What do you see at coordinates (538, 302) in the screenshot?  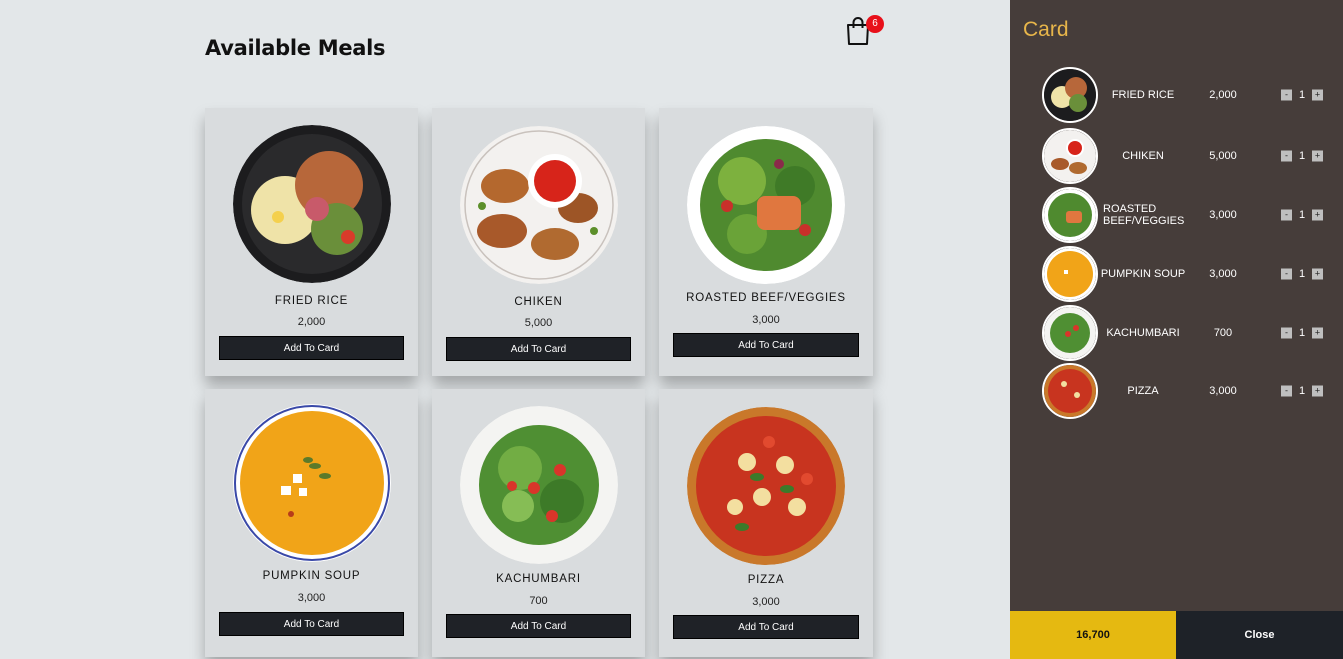 I see `meal-name: CHIKEN` at bounding box center [538, 302].